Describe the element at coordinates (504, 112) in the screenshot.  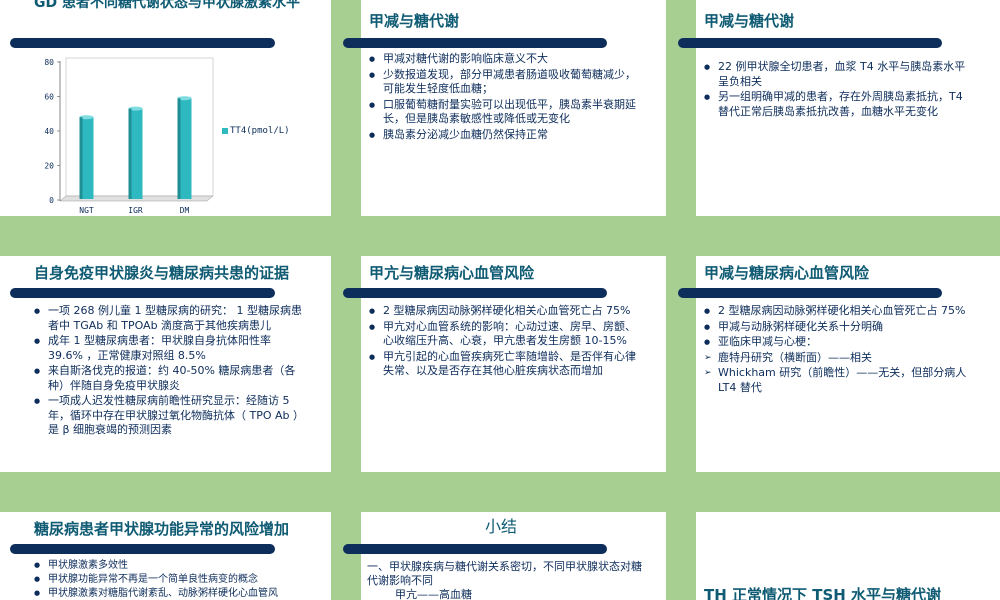
I see `list-item: 口服葡萄糖耐量实验可以出现低平，胰岛素半衰期延长，但是胰岛素敏感性或降低或无变化` at that location.